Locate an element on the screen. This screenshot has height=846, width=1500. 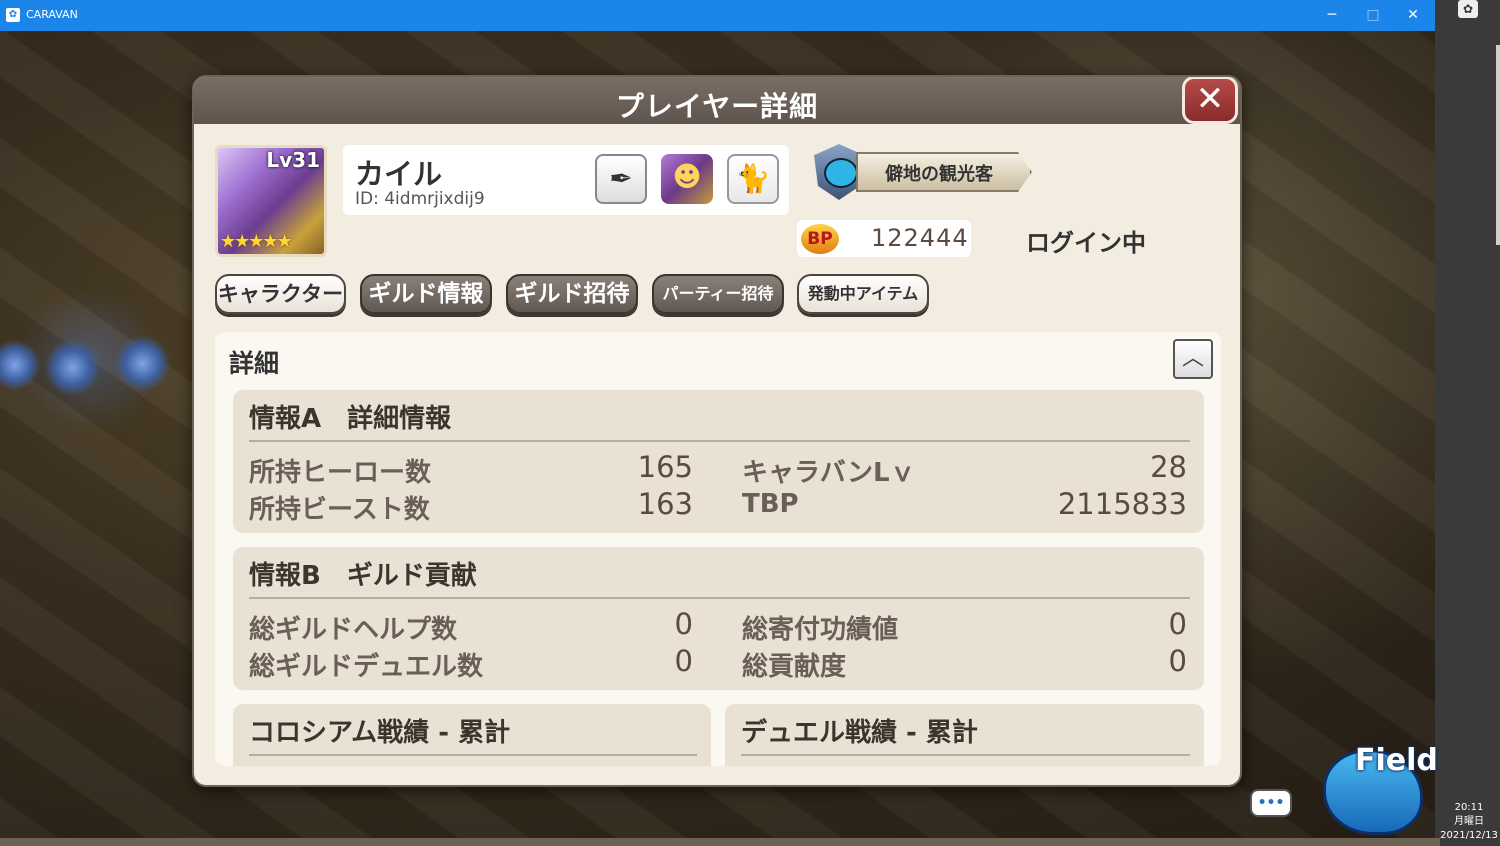
app-icon: ✿ is located at coordinates (13, 15).